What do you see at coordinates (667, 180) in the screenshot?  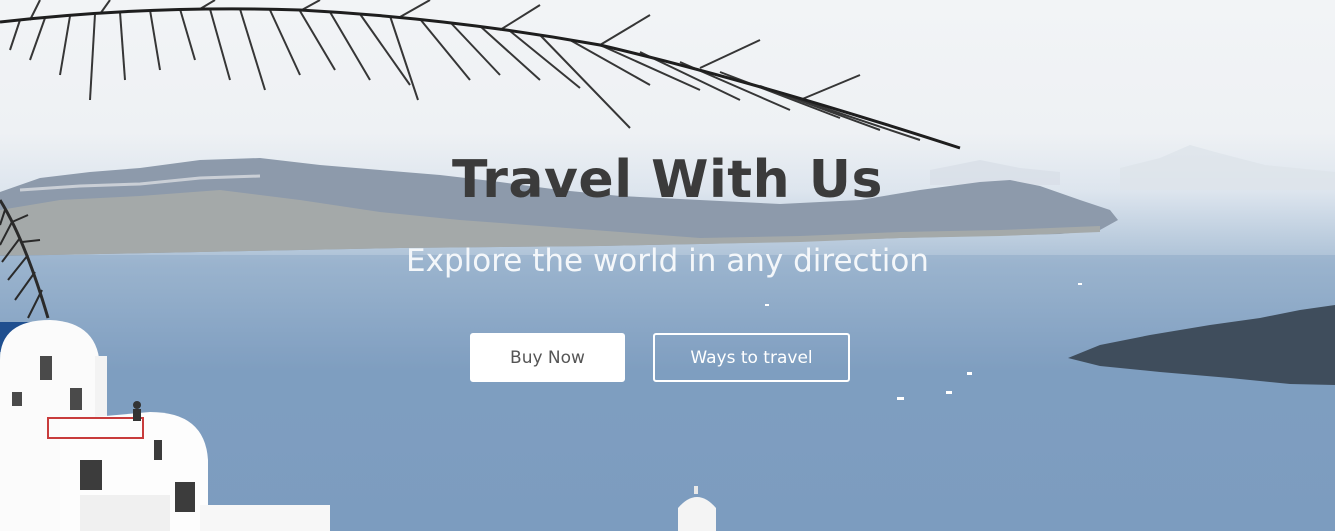 I see `hero-title: Travel With Us` at bounding box center [667, 180].